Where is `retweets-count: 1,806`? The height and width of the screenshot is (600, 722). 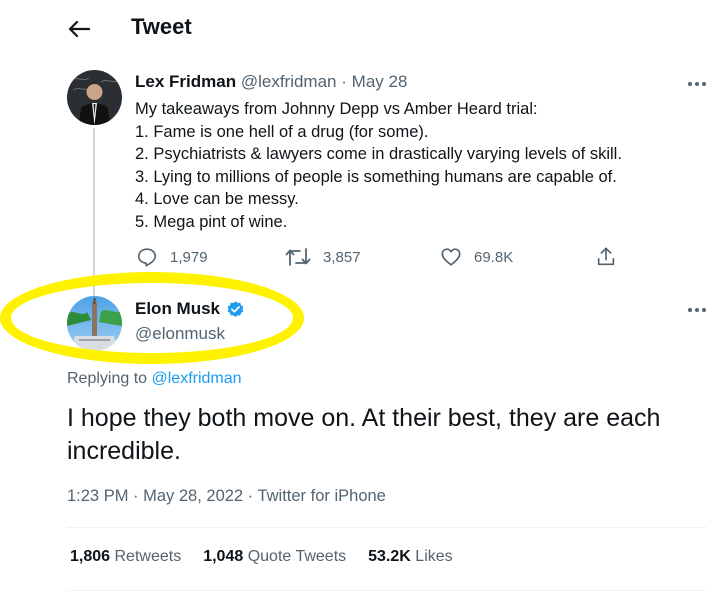
retweets-count: 1,806 is located at coordinates (90, 556).